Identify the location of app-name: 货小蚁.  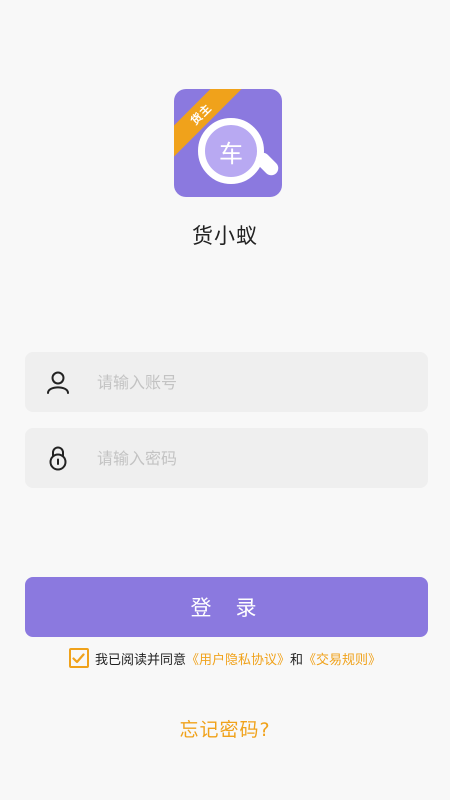
(225, 236).